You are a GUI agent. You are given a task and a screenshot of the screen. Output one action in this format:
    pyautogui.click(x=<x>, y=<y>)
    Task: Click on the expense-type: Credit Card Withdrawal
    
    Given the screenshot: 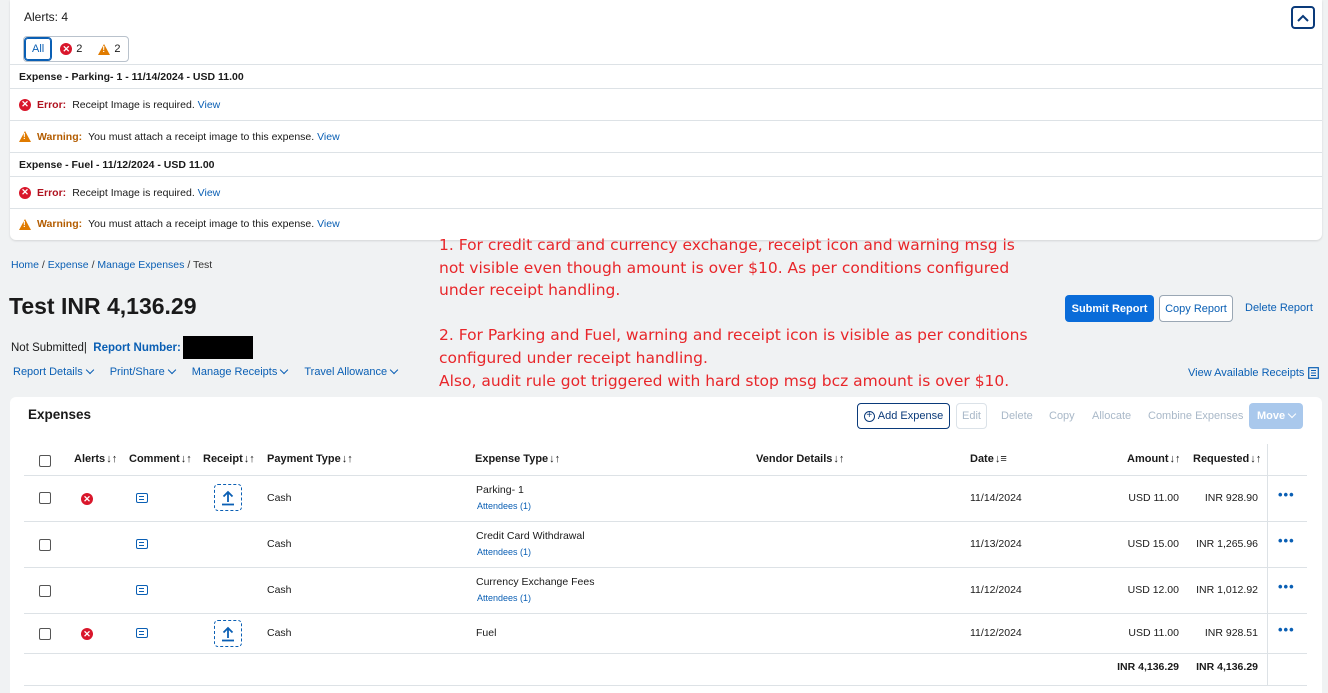 What is the action you would take?
    pyautogui.click(x=530, y=536)
    